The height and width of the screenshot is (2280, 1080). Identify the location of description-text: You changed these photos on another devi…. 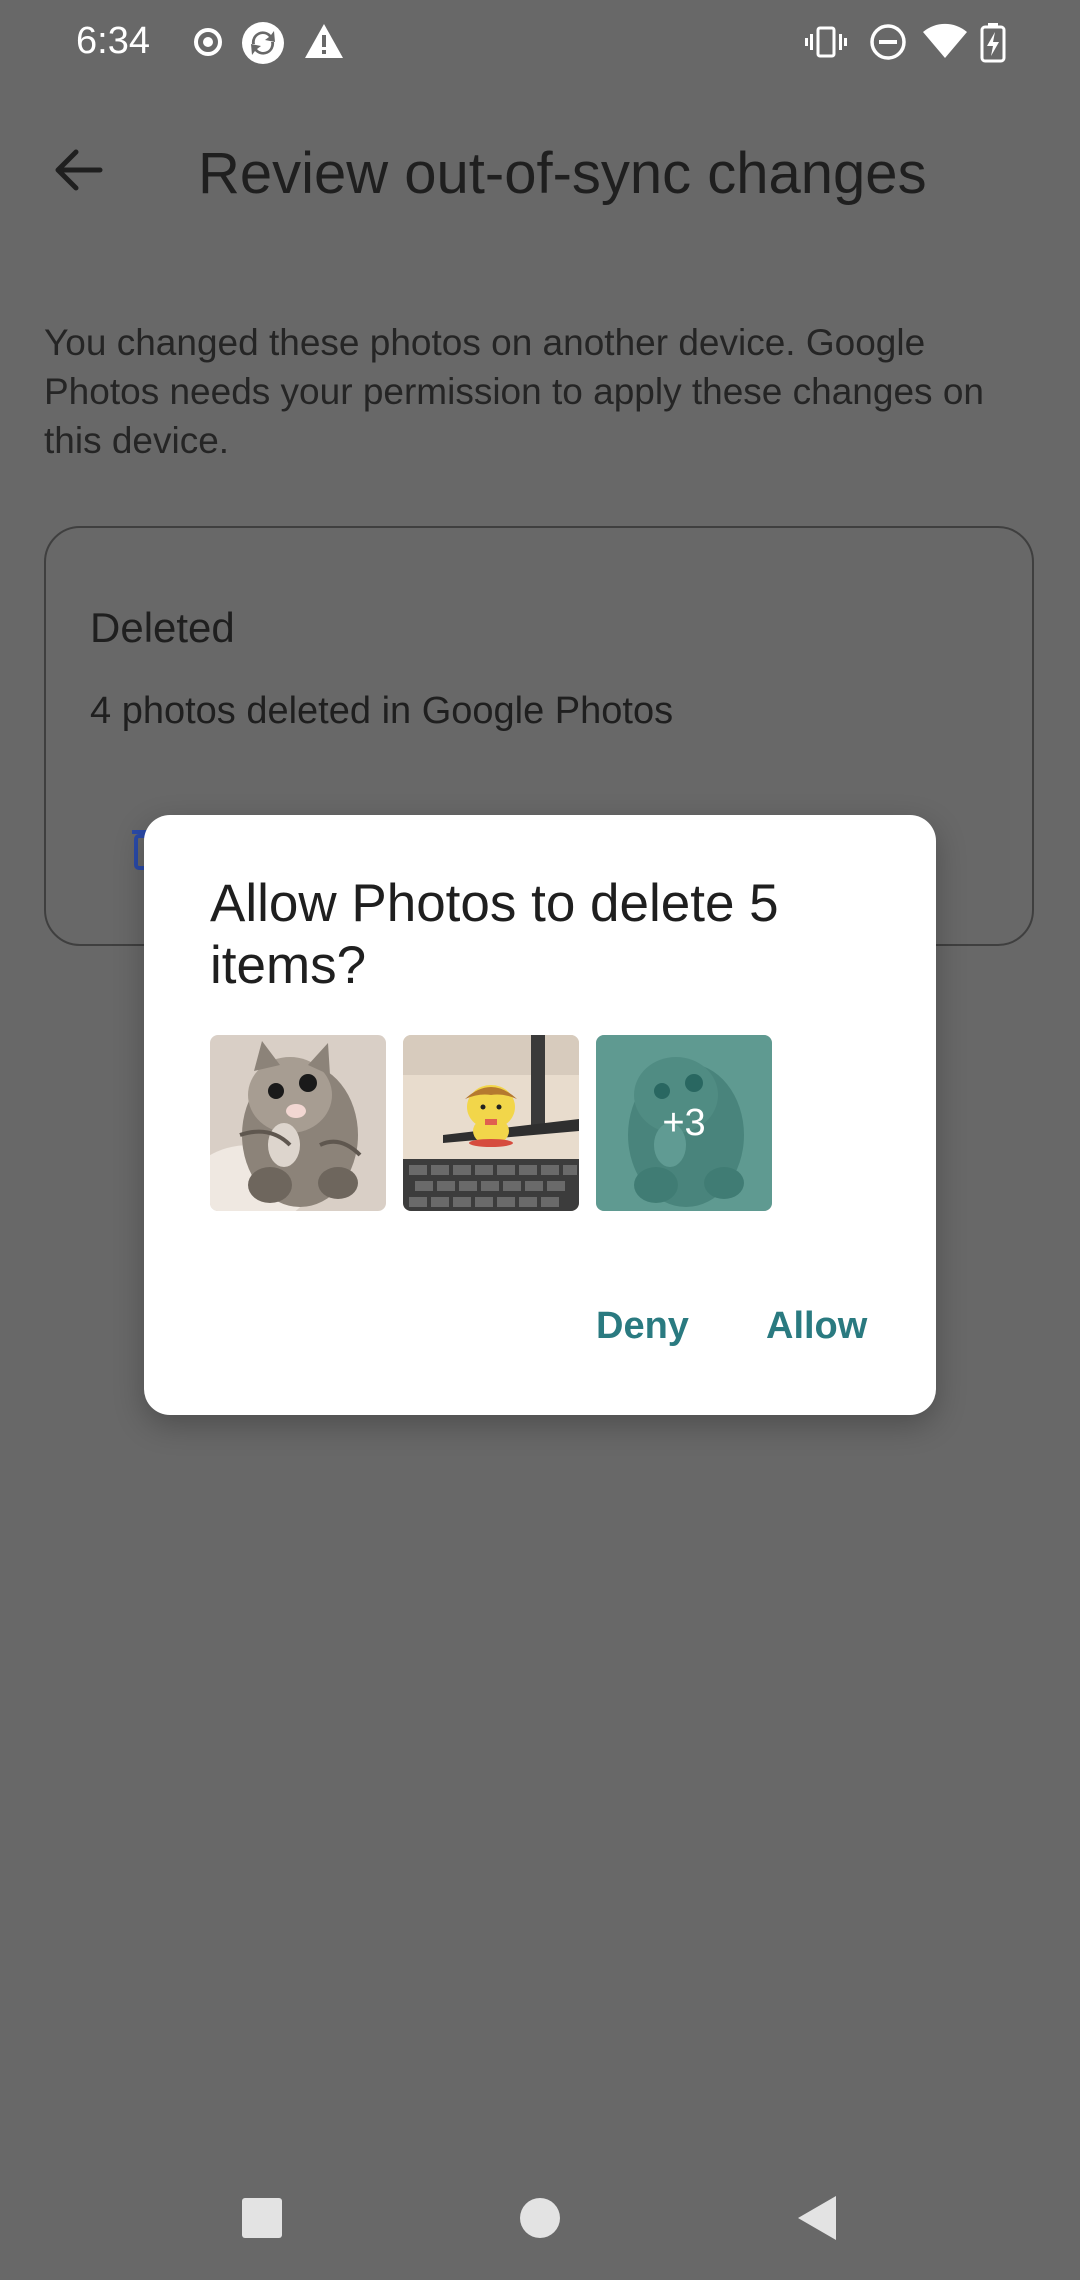
(514, 391).